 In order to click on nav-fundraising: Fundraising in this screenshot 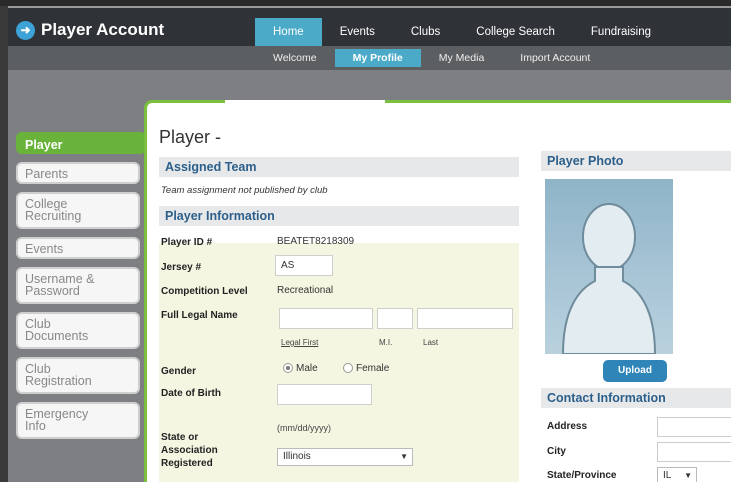, I will do `click(621, 32)`.